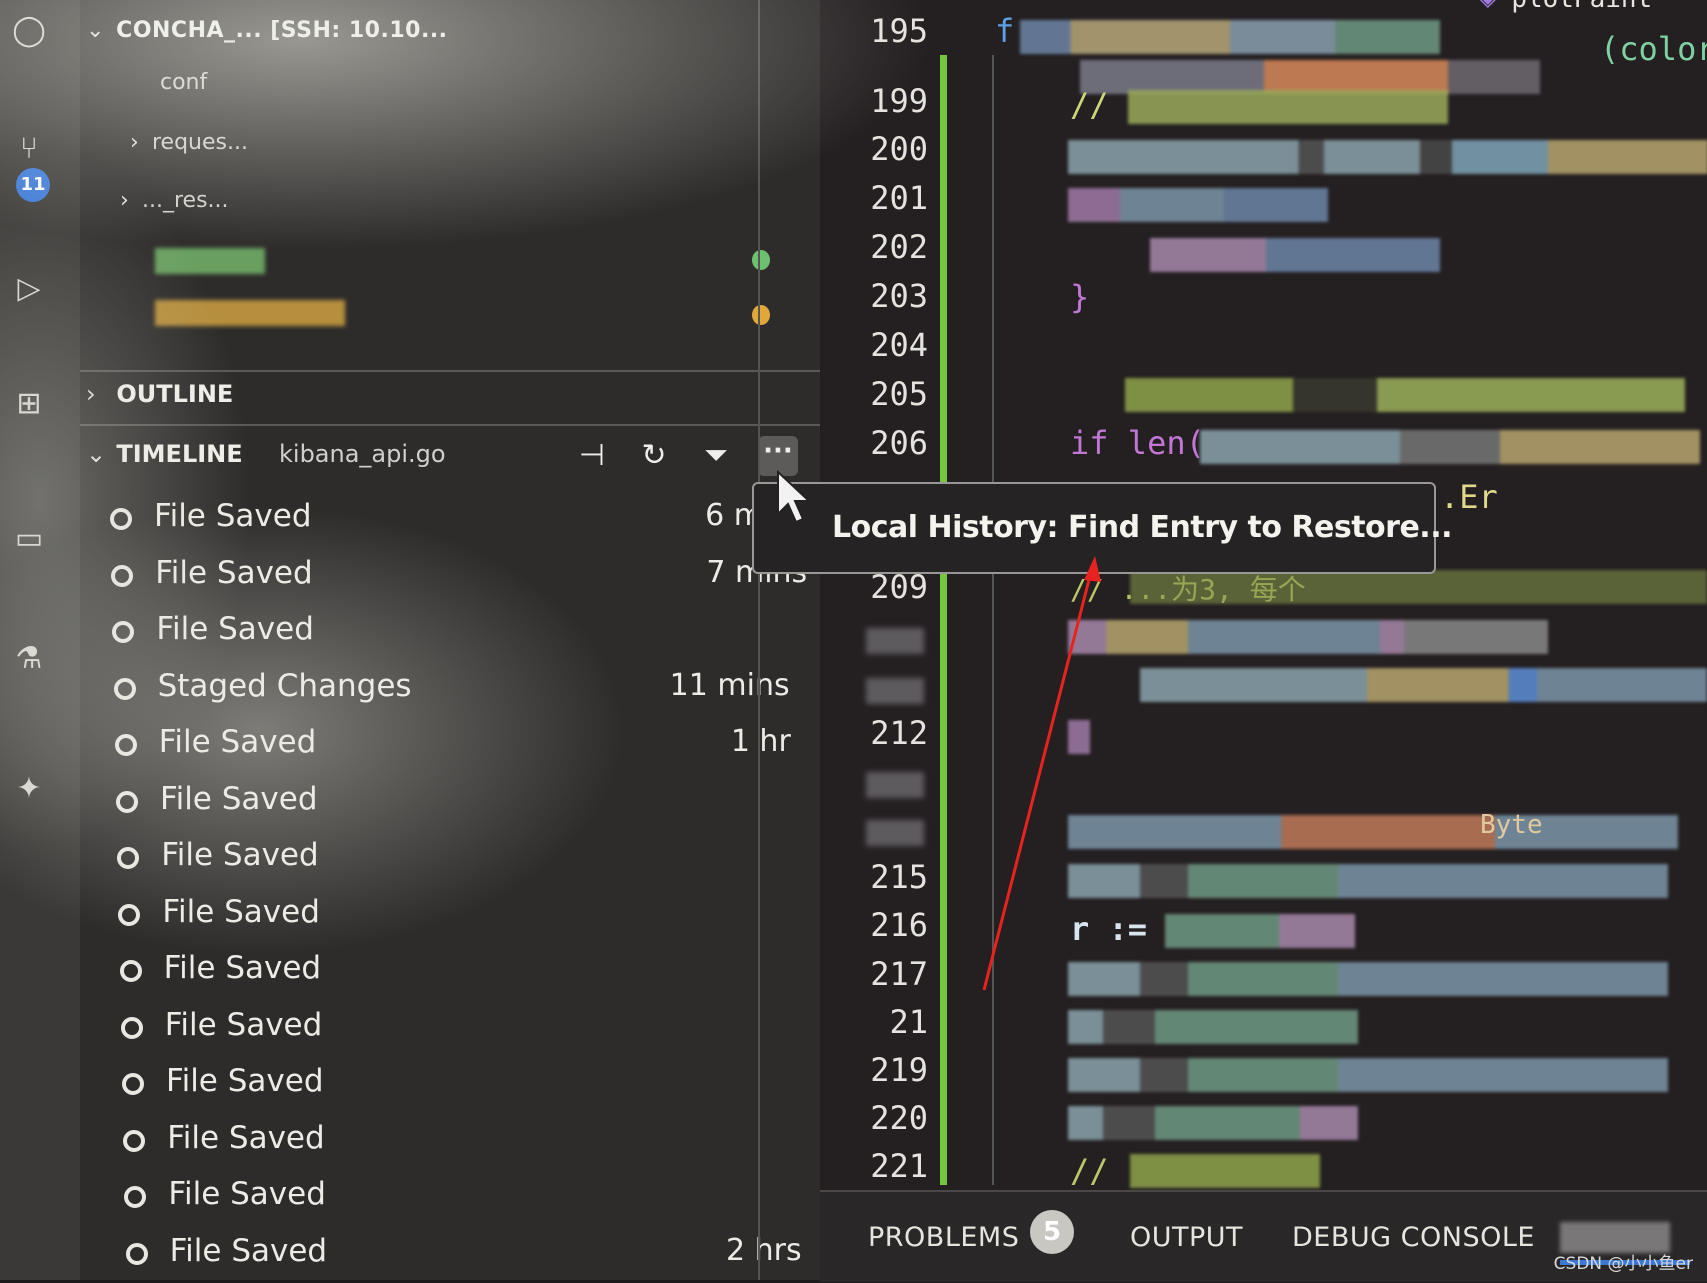 The height and width of the screenshot is (1283, 1707). I want to click on chevron-down-icon: ⌄, so click(96, 454).